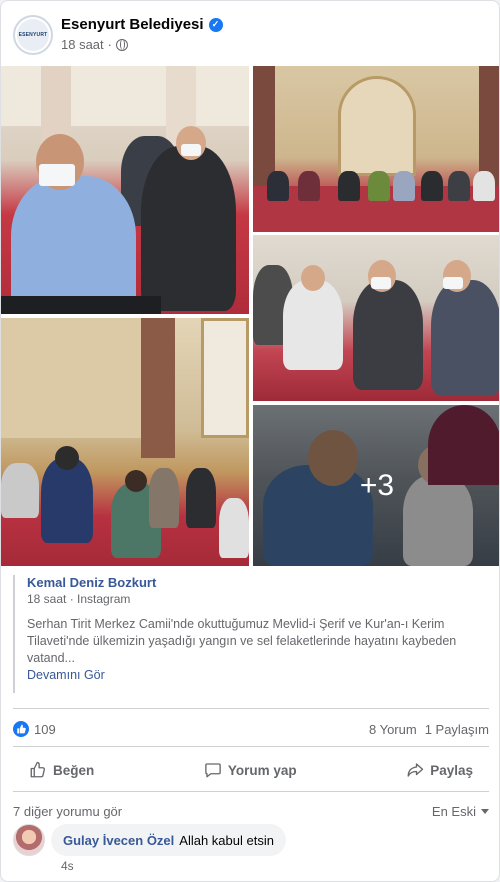  I want to click on comment-button: Yorum yap, so click(250, 770).